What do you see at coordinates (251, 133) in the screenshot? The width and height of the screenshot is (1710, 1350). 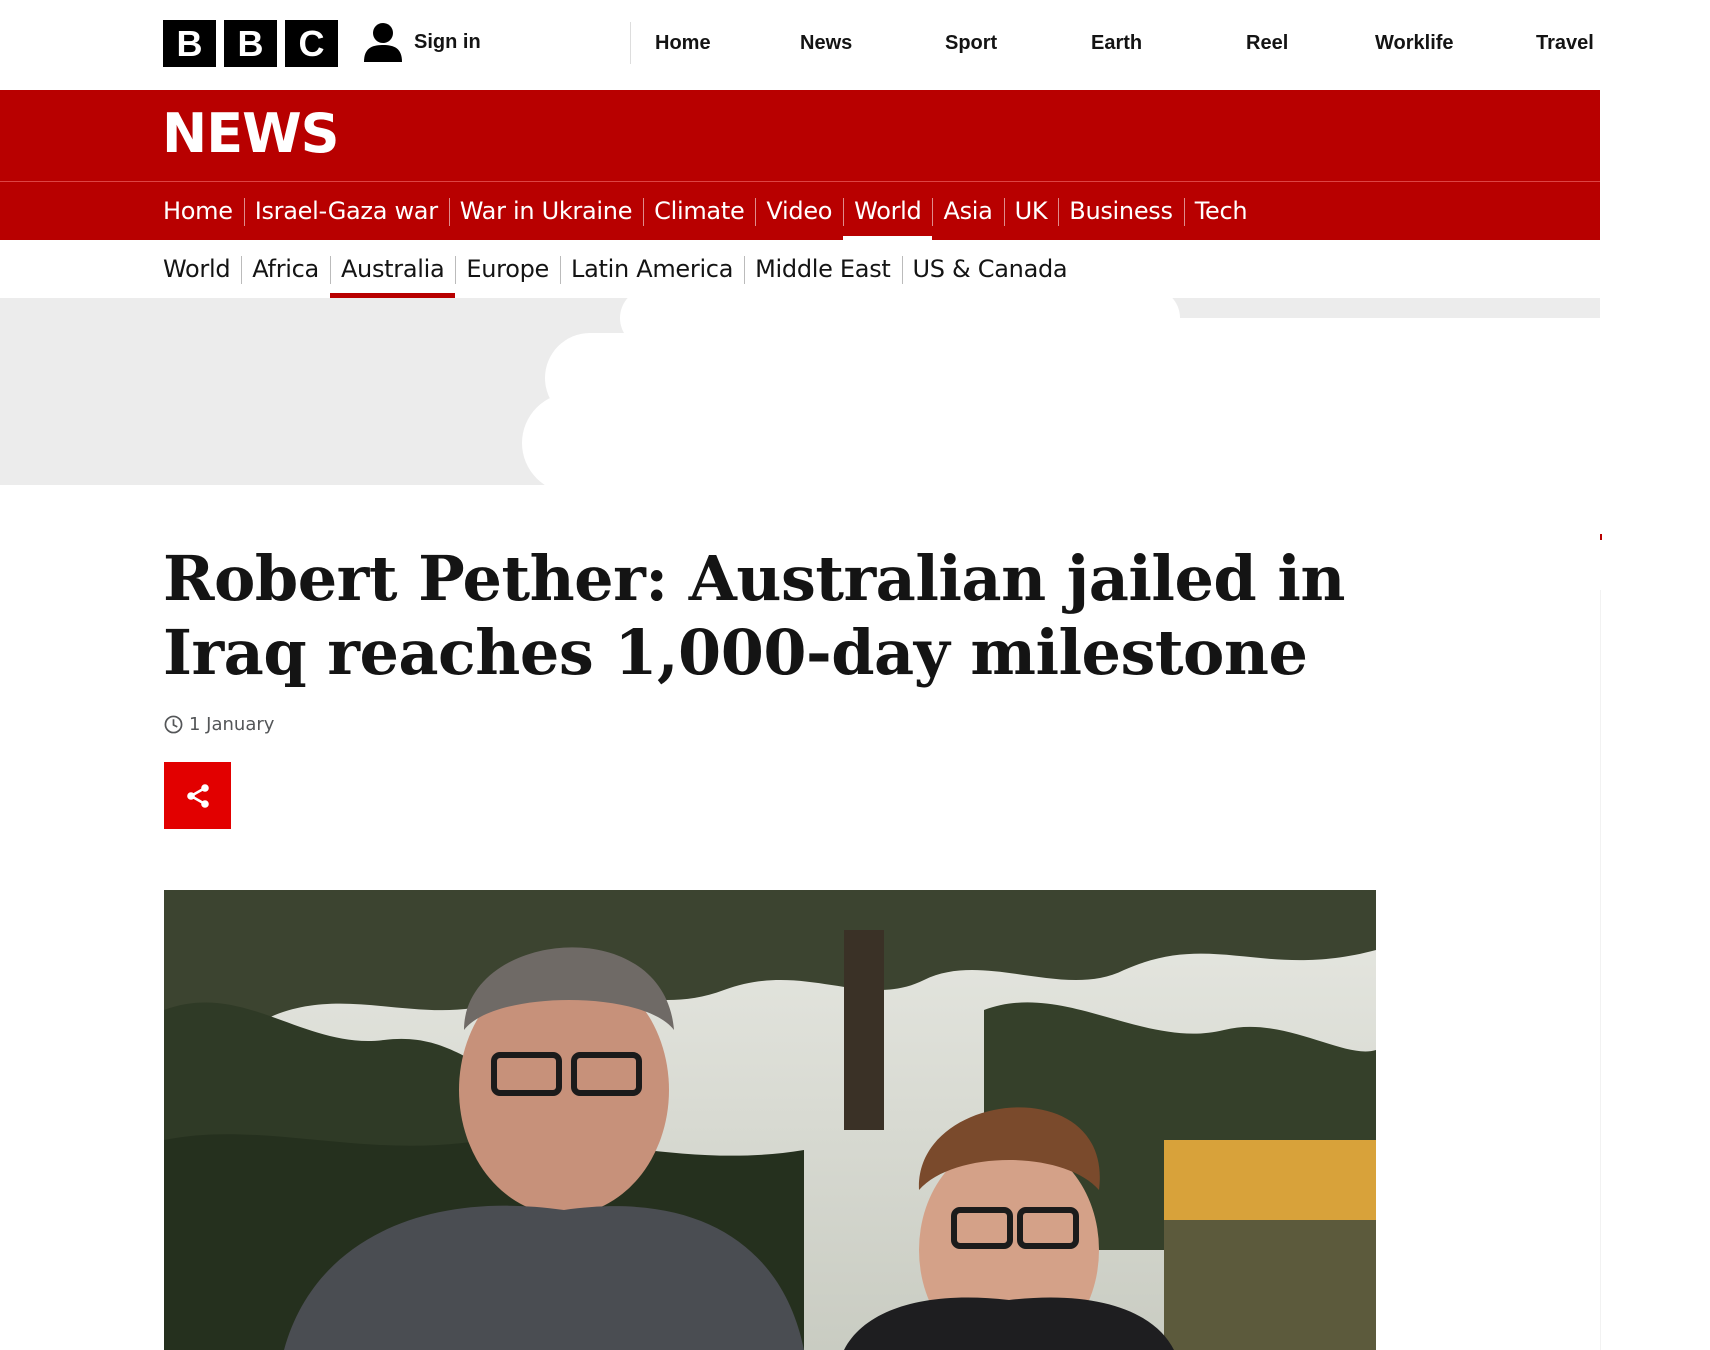 I see `news-wordmark: NEWS` at bounding box center [251, 133].